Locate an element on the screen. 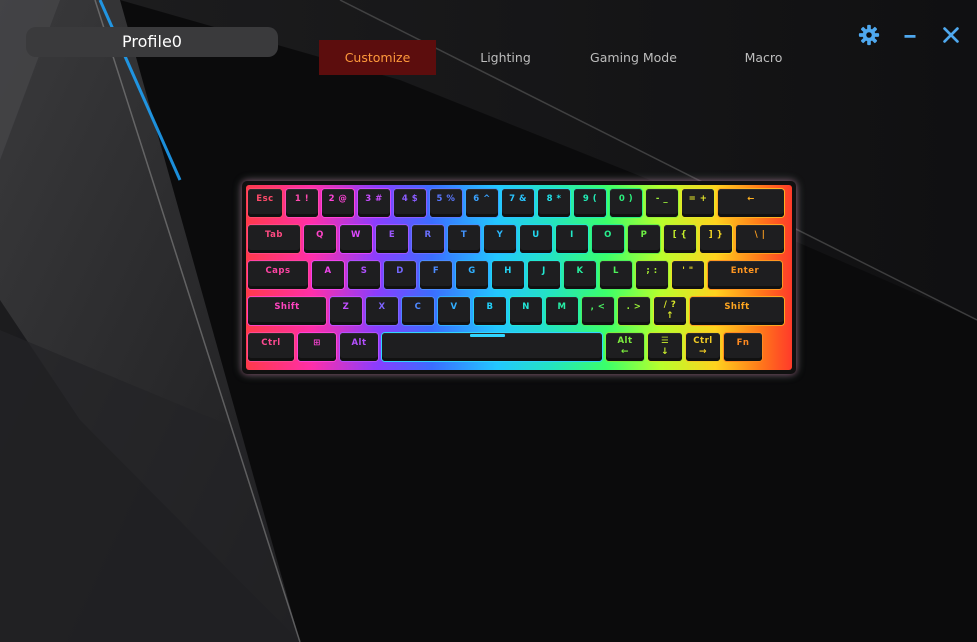  key-lshift: Shift is located at coordinates (287, 311).